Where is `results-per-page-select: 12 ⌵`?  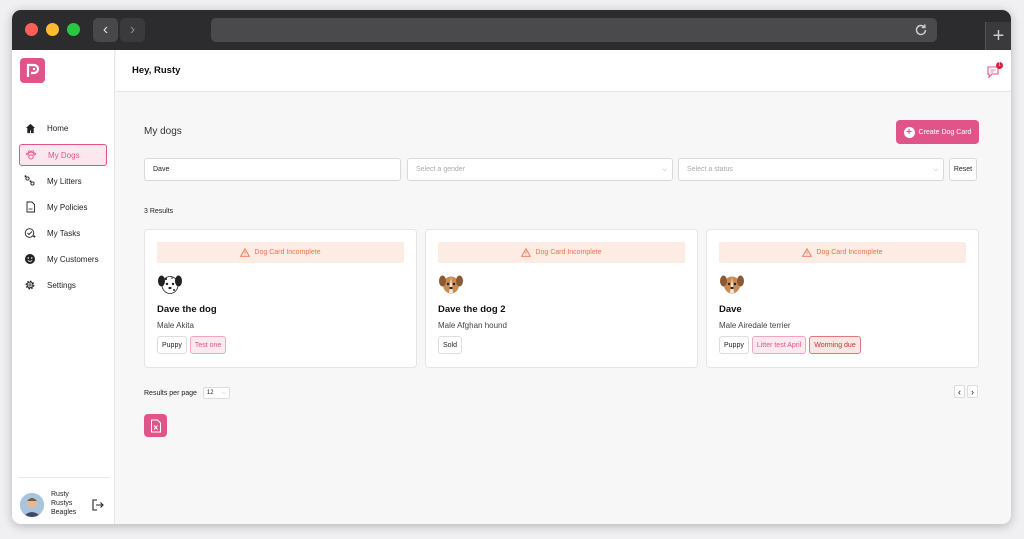
results-per-page-select: 12 ⌵ is located at coordinates (216, 393).